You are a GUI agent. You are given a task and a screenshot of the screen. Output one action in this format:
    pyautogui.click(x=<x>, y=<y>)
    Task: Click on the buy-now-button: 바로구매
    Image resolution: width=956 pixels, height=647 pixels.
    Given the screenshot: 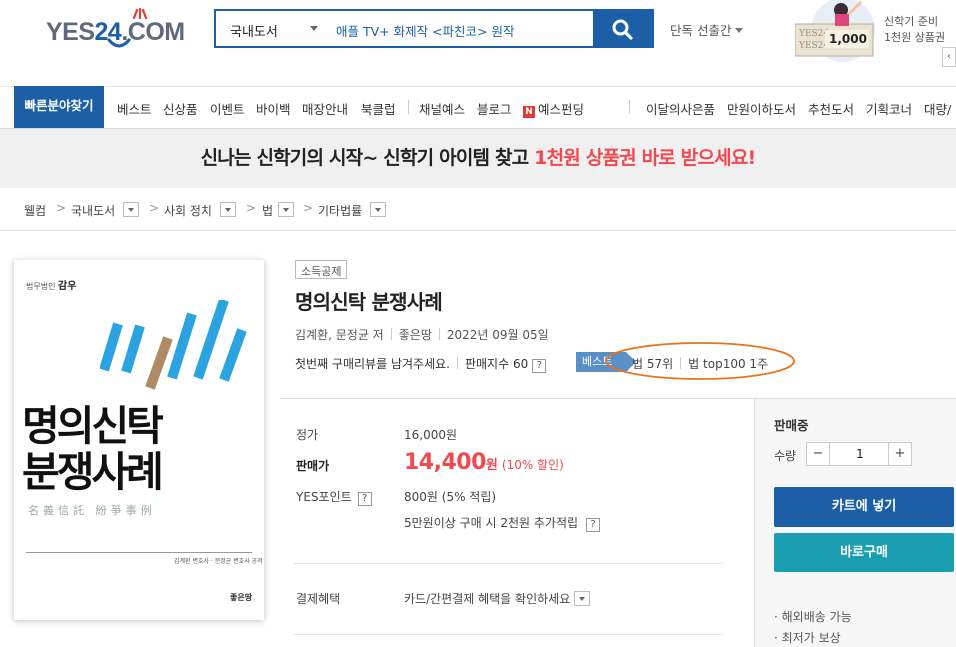 What is the action you would take?
    pyautogui.click(x=864, y=552)
    